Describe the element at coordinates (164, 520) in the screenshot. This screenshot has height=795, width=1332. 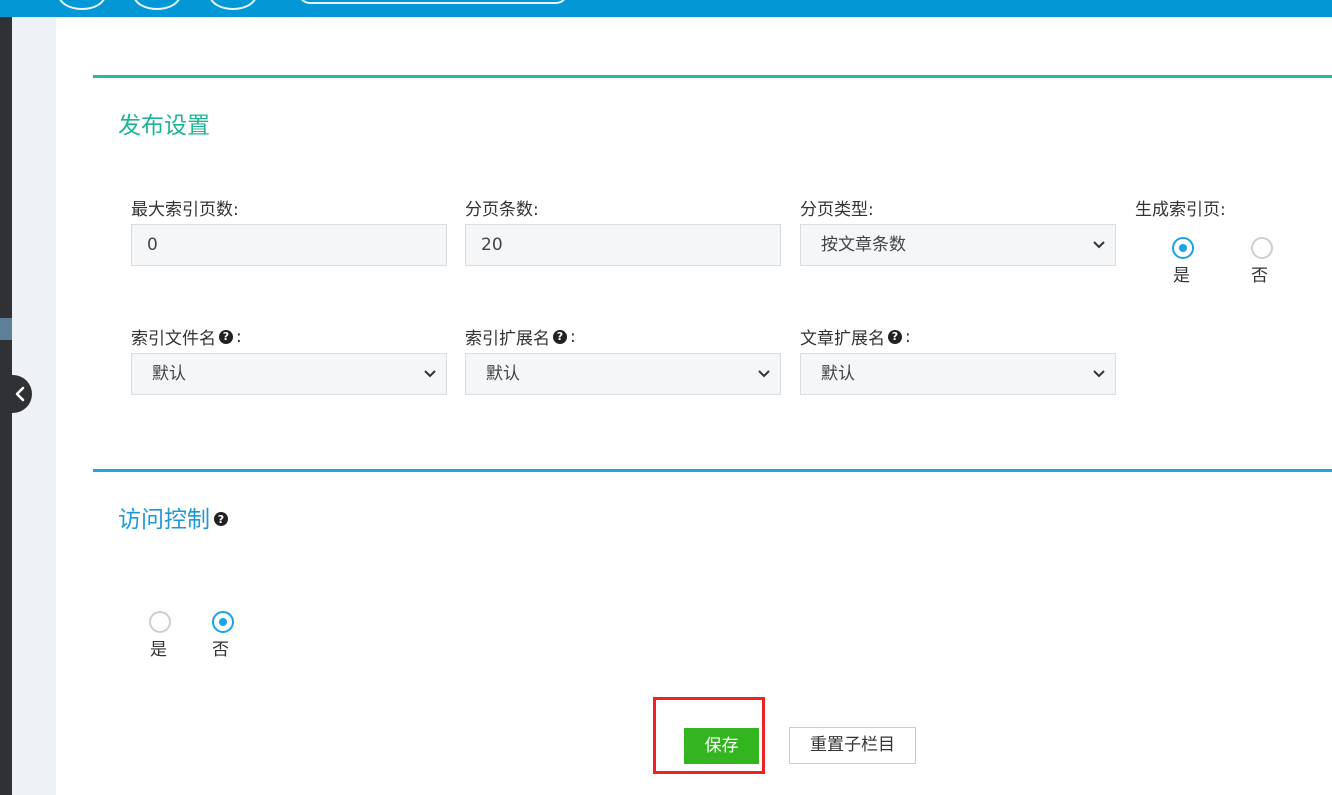
I see `access-control-title-text: 访问控制` at that location.